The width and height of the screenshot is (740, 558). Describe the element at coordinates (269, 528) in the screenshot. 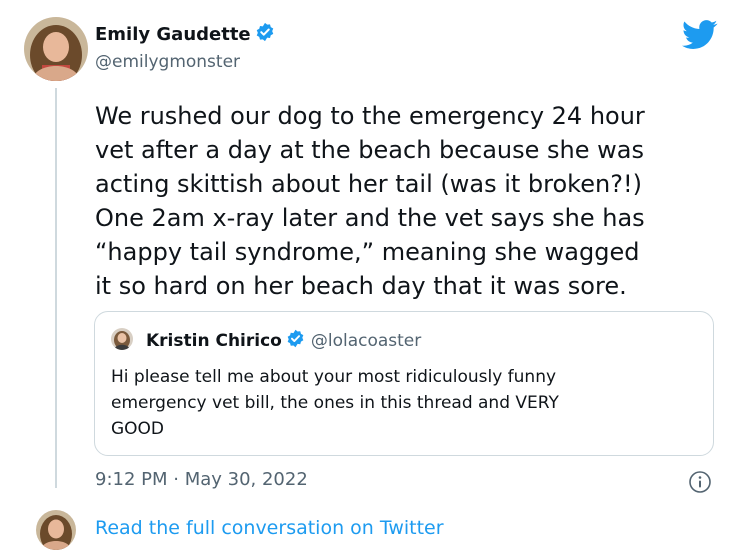

I see `read-conversation-link: Read the full conversation on Twitter` at that location.